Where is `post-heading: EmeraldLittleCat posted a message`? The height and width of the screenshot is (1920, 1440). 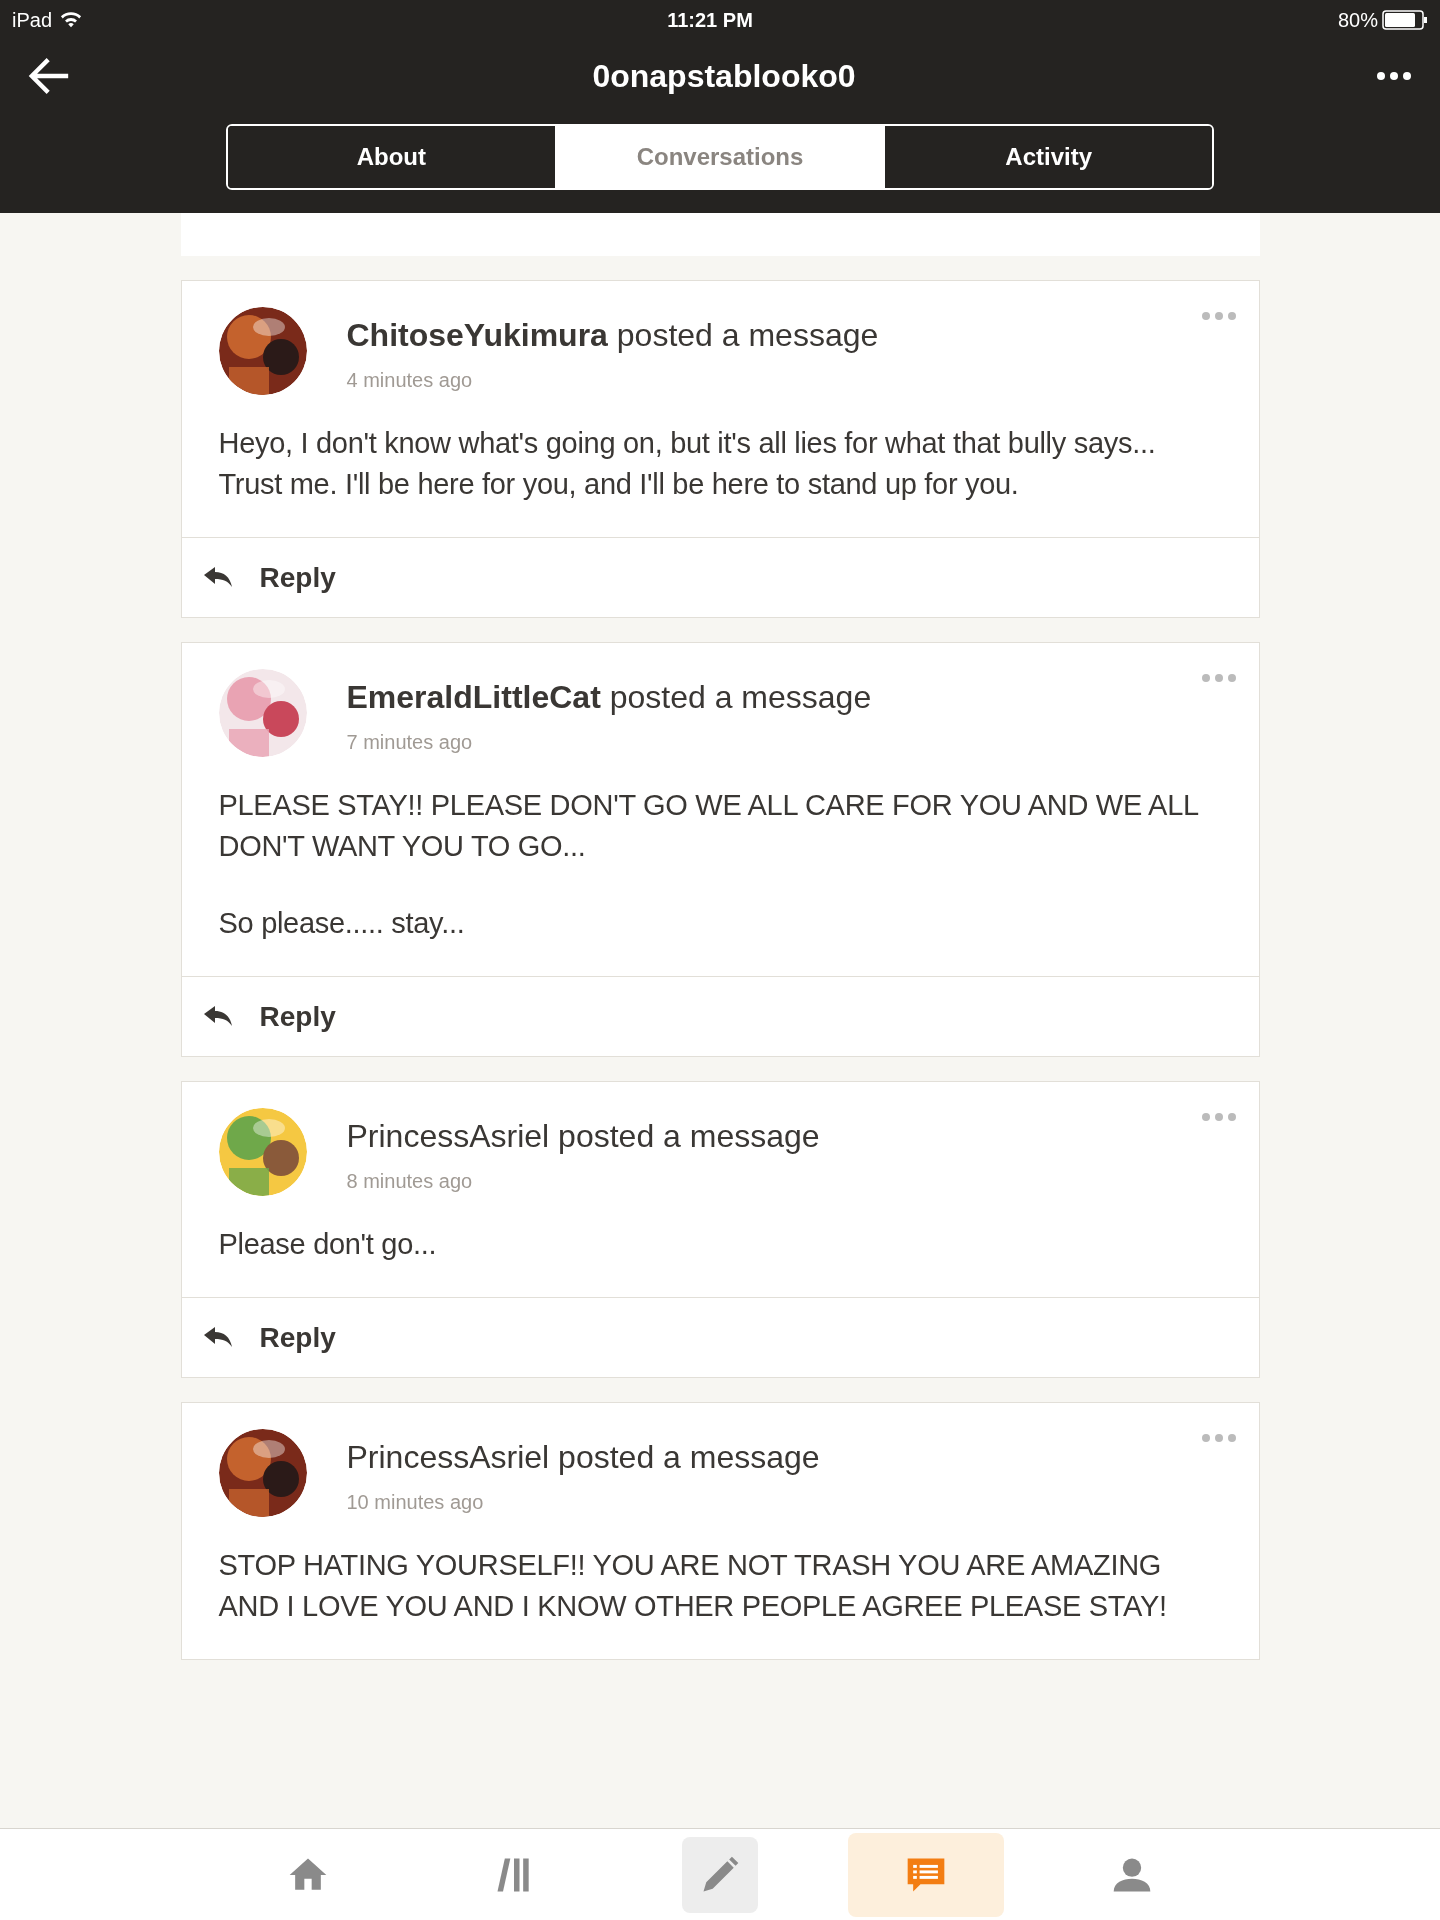
post-heading: EmeraldLittleCat posted a message is located at coordinates (609, 697).